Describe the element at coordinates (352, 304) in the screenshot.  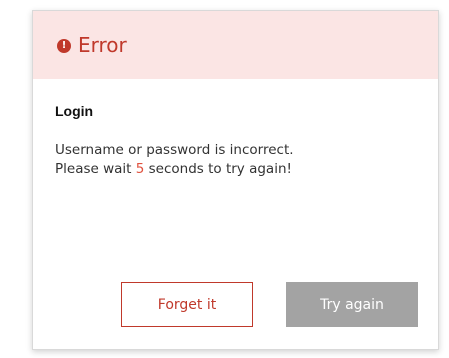
I see `try-again-button: Try again` at that location.